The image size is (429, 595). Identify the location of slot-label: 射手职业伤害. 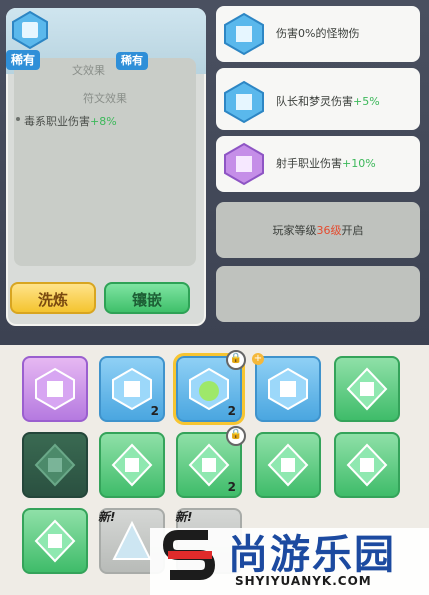
(309, 163).